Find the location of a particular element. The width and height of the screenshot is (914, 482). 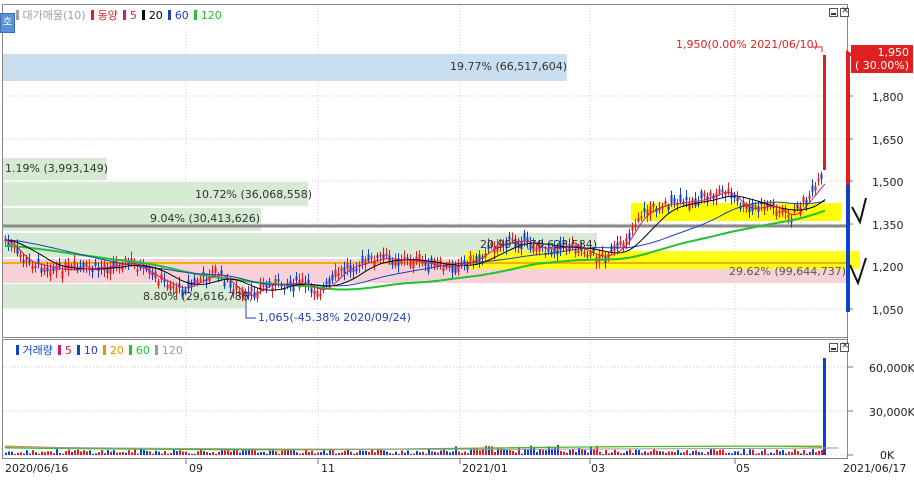

x-axis-label: 11 is located at coordinates (328, 468).